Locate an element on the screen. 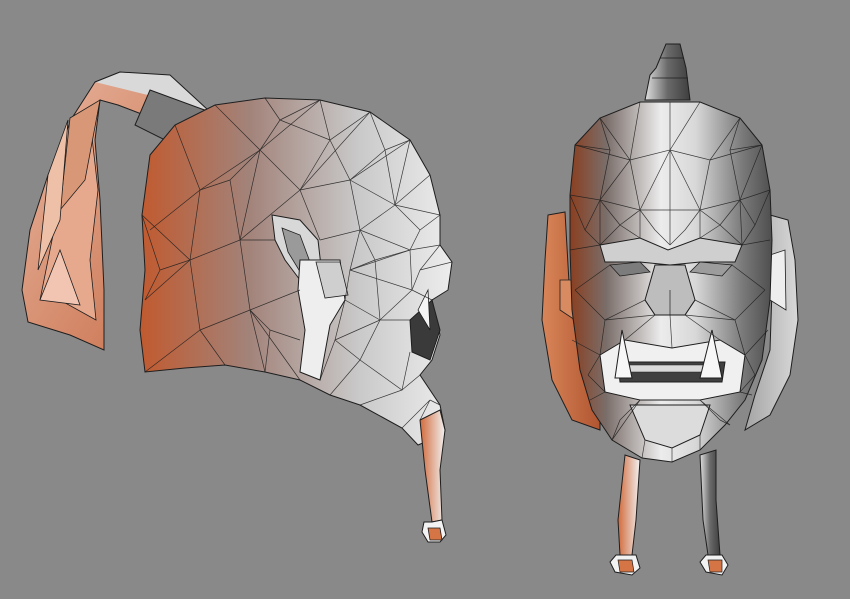 The width and height of the screenshot is (850, 599). topknot is located at coordinates (667, 72).